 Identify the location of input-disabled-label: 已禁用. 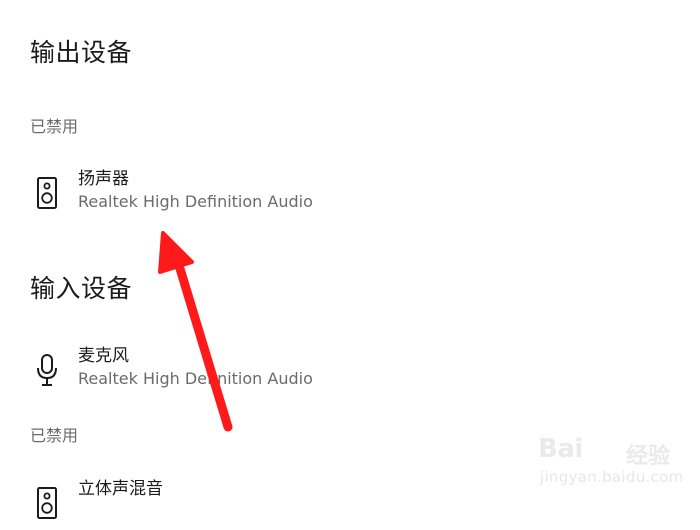
(54, 435).